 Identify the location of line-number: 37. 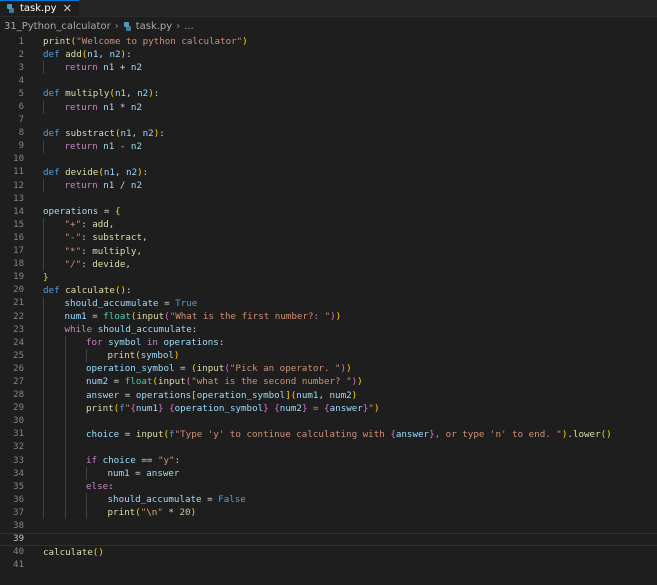
(18, 512).